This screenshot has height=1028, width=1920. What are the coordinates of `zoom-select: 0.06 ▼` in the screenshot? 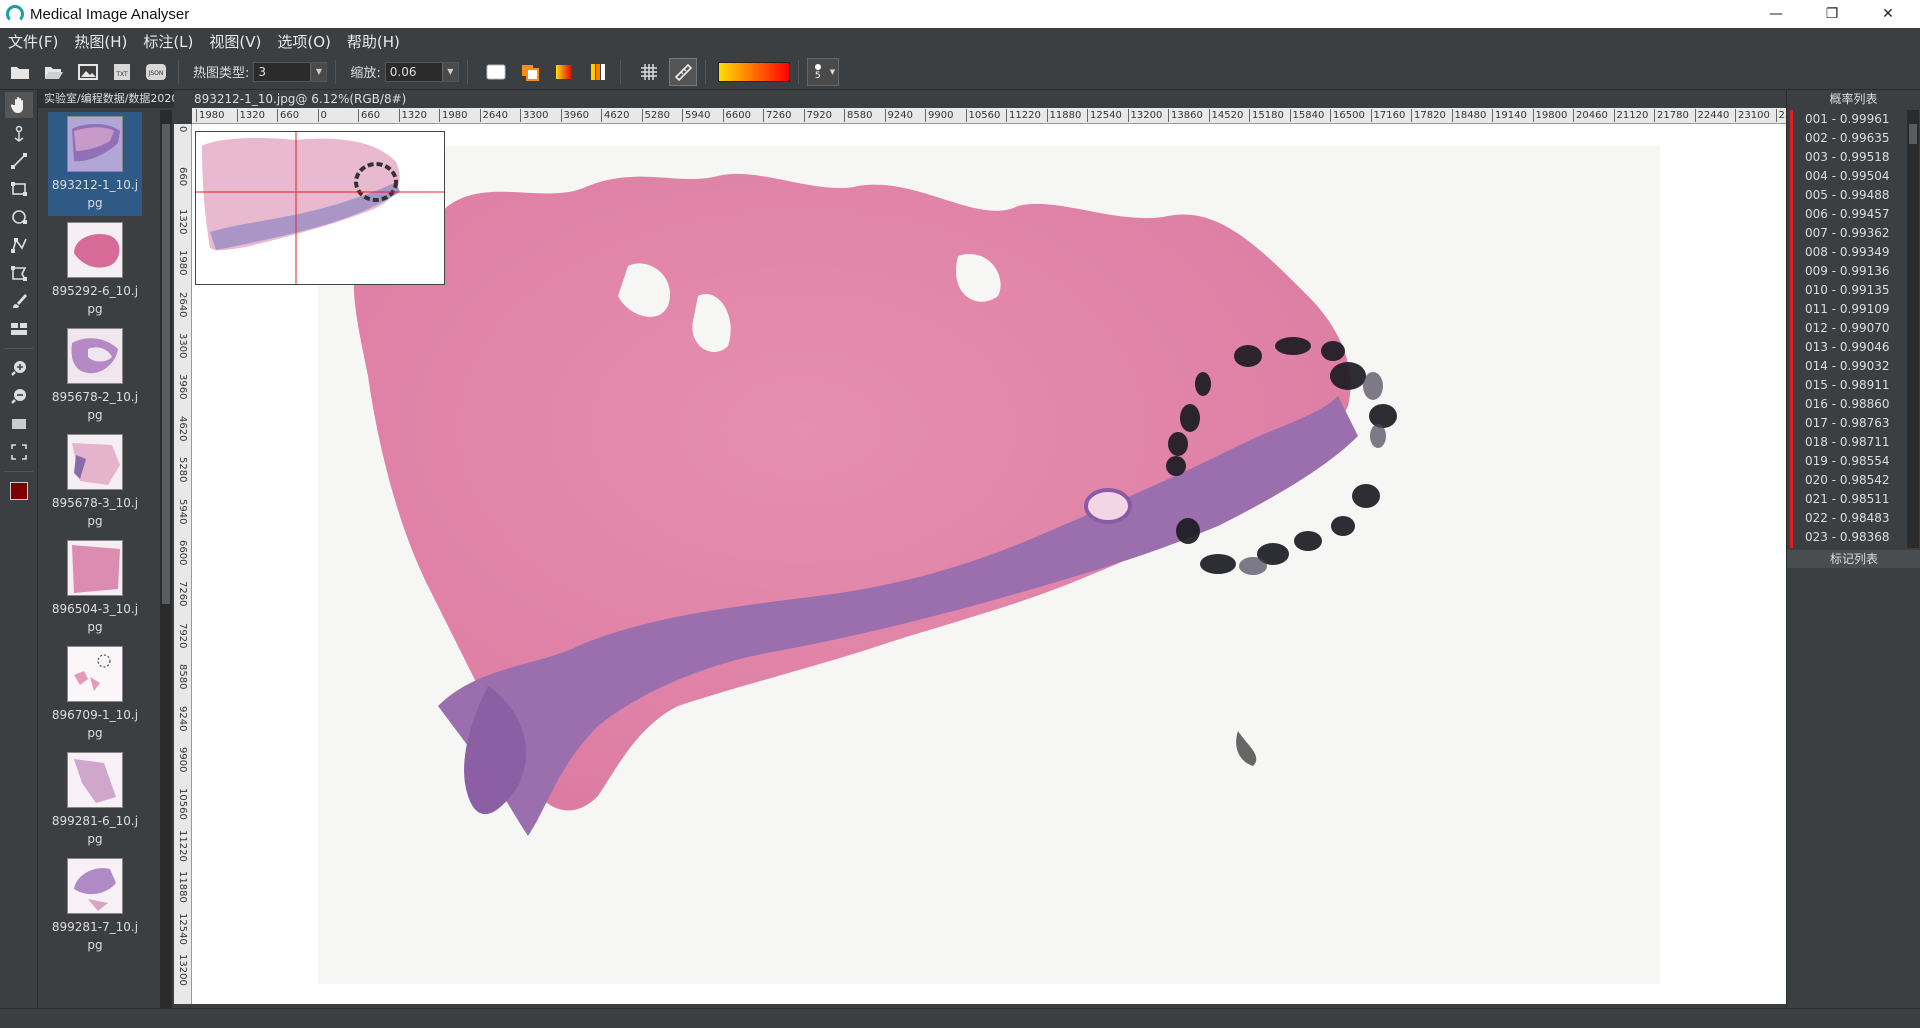 It's located at (421, 71).